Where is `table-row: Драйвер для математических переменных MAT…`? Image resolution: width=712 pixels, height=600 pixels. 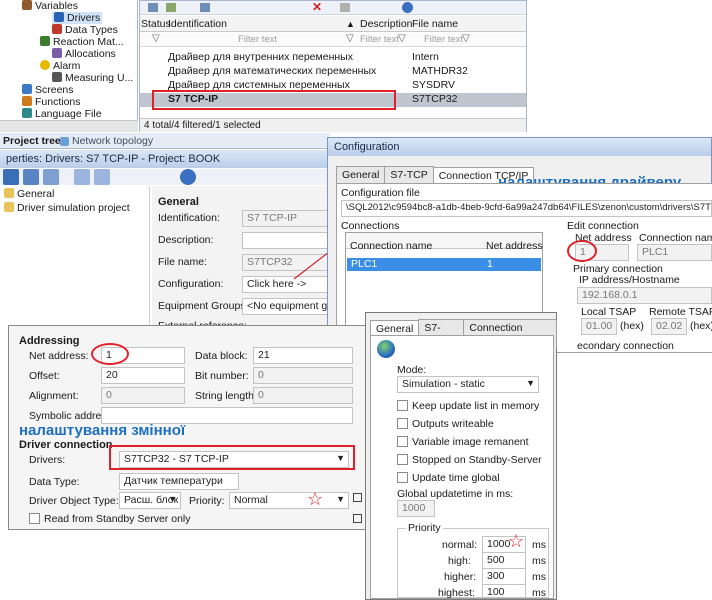 table-row: Драйвер для математических переменных MAT… is located at coordinates (333, 72).